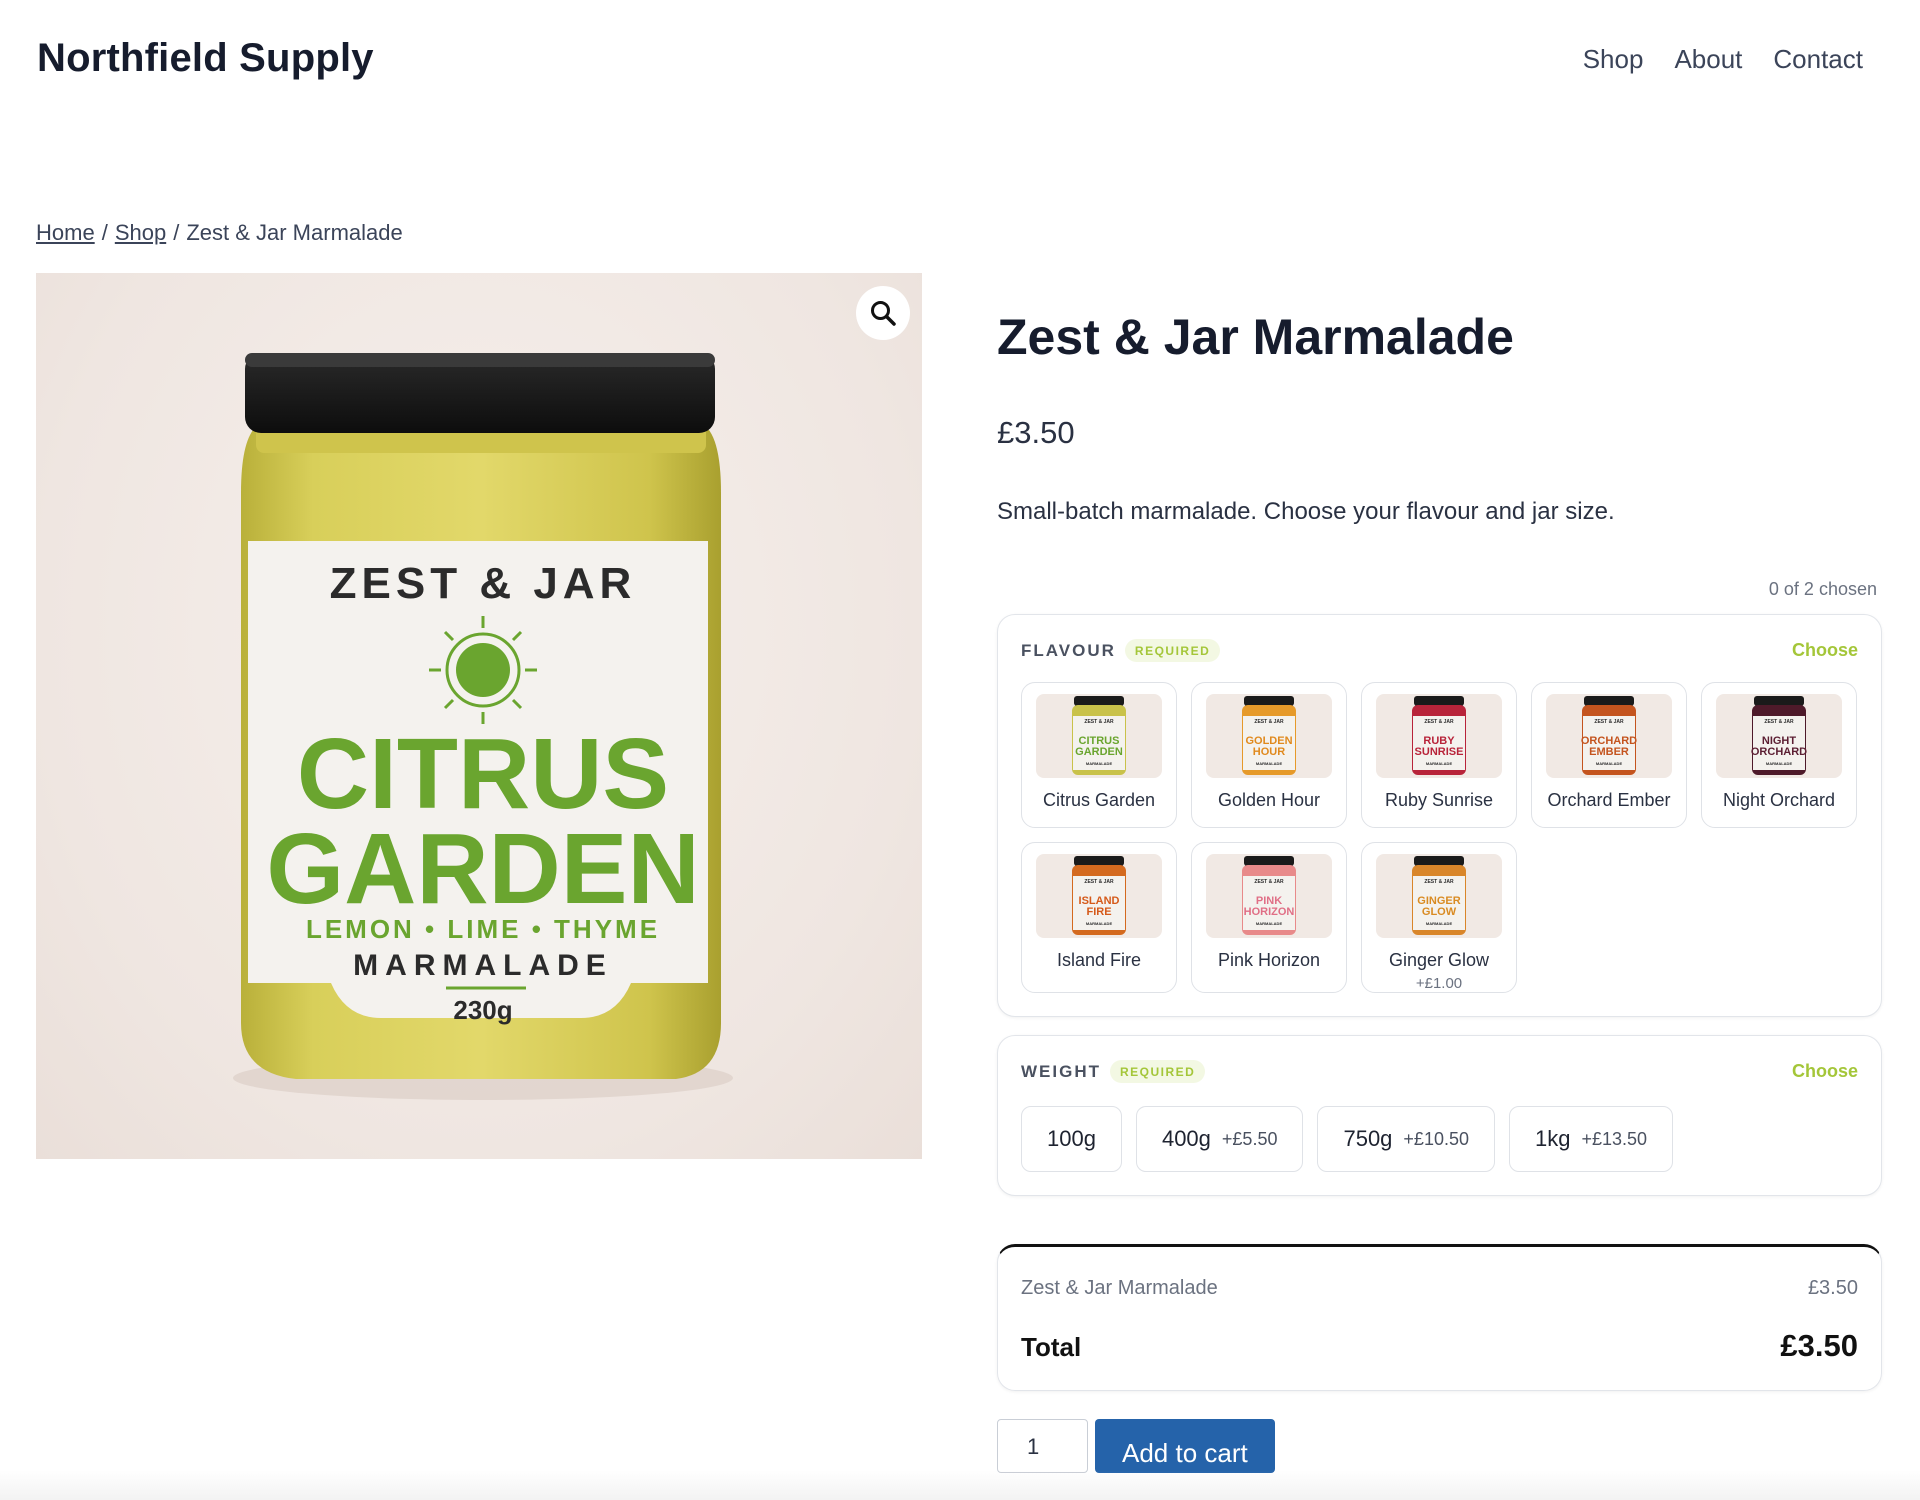  What do you see at coordinates (1439, 736) in the screenshot?
I see `flavour-thumbnail: ZEST & JAR RUBY SUNRISE MARMALADE` at bounding box center [1439, 736].